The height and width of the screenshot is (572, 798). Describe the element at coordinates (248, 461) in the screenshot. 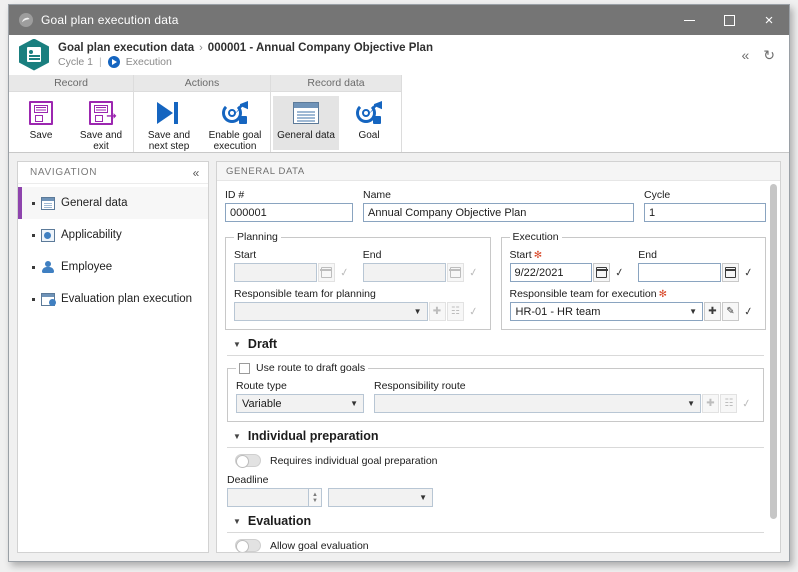

I see `requires-individual-preparation-toggle` at that location.